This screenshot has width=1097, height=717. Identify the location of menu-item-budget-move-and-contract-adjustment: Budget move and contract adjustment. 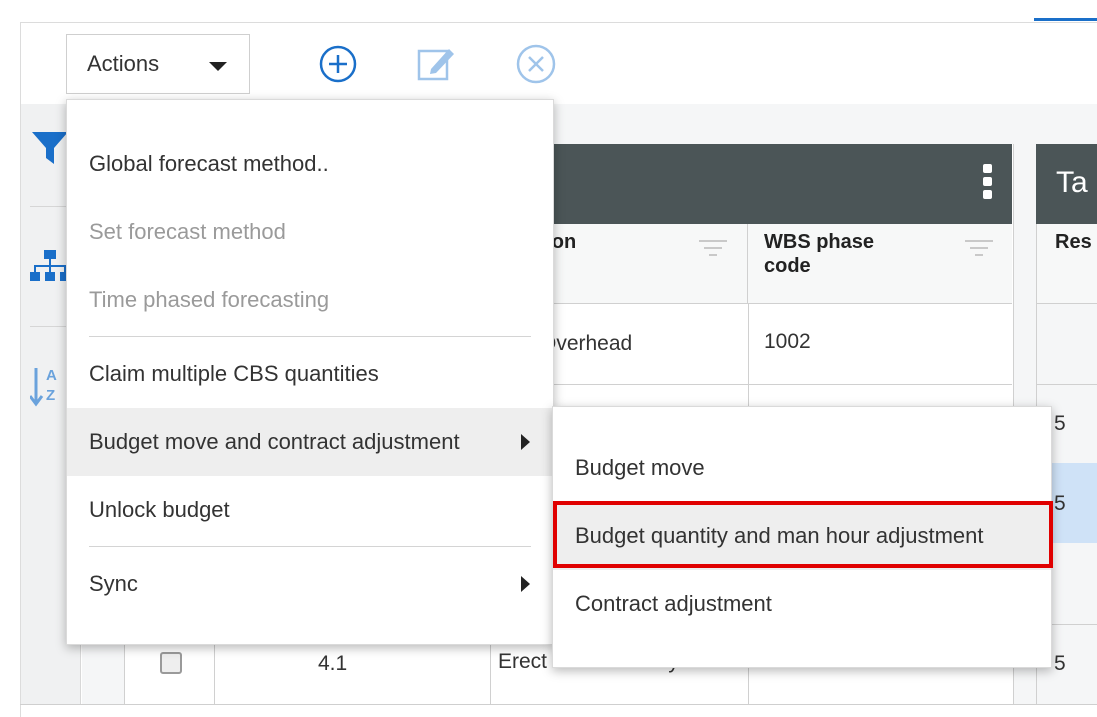
(310, 442).